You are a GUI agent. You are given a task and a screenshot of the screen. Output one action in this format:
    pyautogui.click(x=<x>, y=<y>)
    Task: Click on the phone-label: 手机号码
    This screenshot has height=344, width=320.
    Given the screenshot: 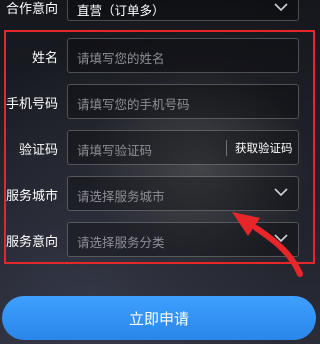 What is the action you would take?
    pyautogui.click(x=31, y=104)
    